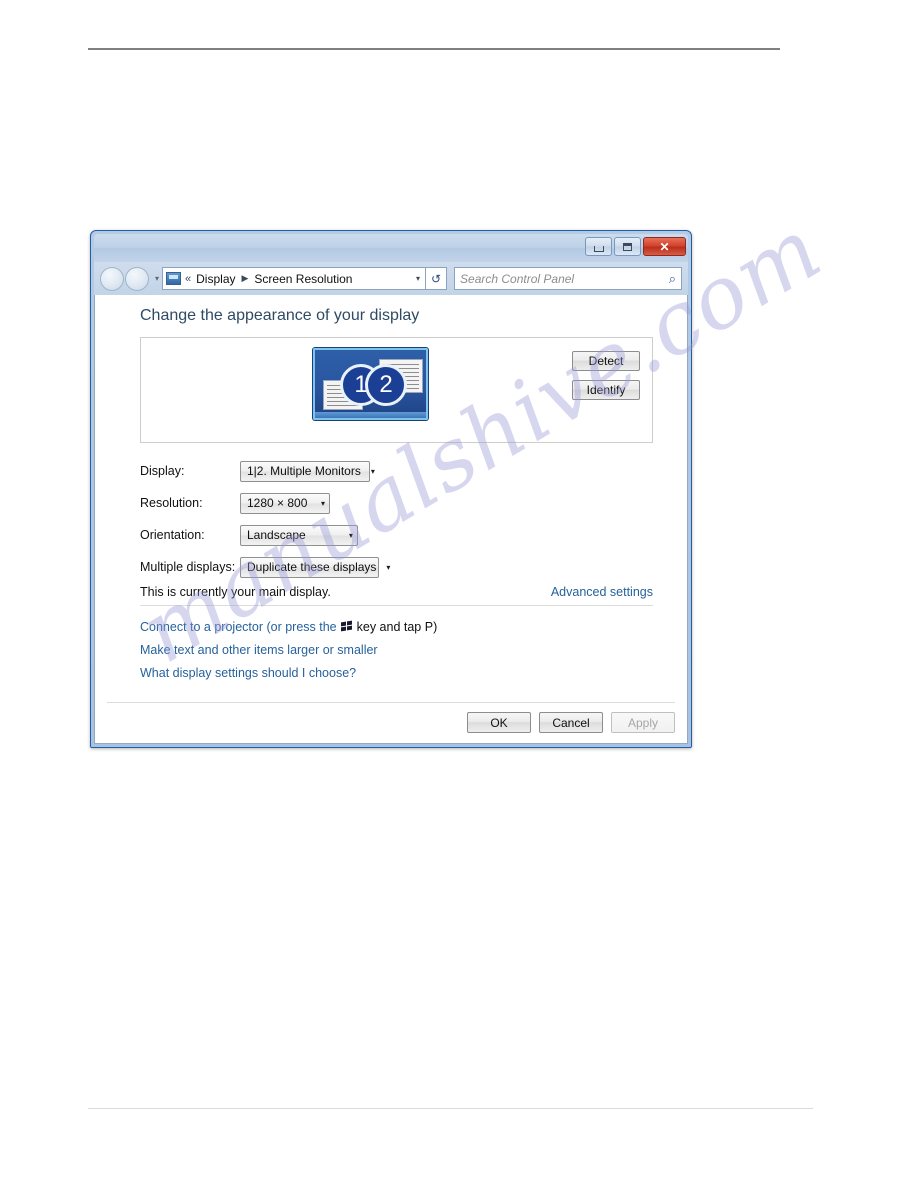 The height and width of the screenshot is (1188, 918). Describe the element at coordinates (391, 717) in the screenshot. I see `dialog-footer: OK Cancel Apply` at that location.